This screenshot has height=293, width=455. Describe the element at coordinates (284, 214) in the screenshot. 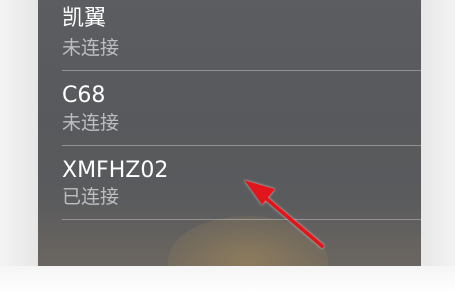

I see `red-arrow-annotation-icon` at that location.